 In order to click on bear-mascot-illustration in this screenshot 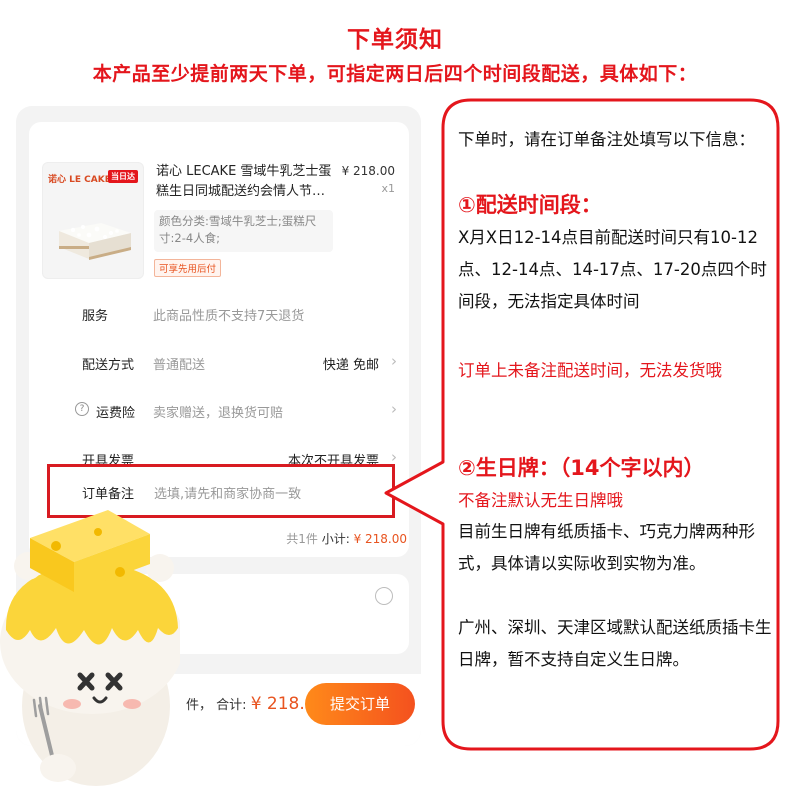, I will do `click(90, 648)`.